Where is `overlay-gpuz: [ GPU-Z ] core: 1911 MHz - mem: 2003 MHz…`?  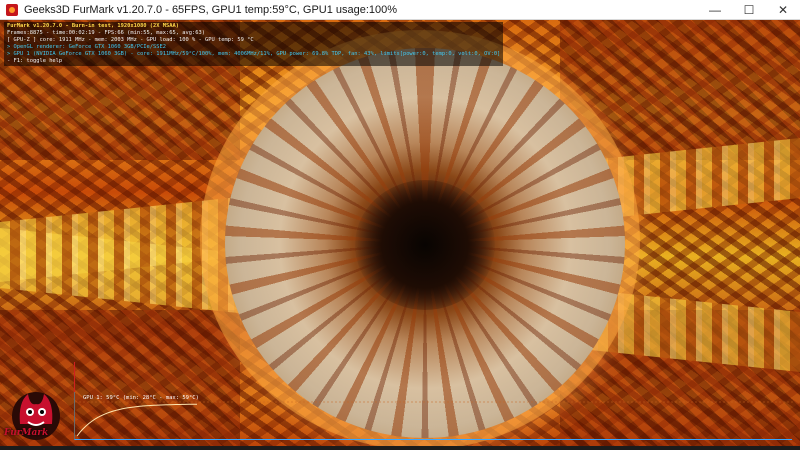 overlay-gpuz: [ GPU-Z ] core: 1911 MHz - mem: 2003 MHz… is located at coordinates (130, 40).